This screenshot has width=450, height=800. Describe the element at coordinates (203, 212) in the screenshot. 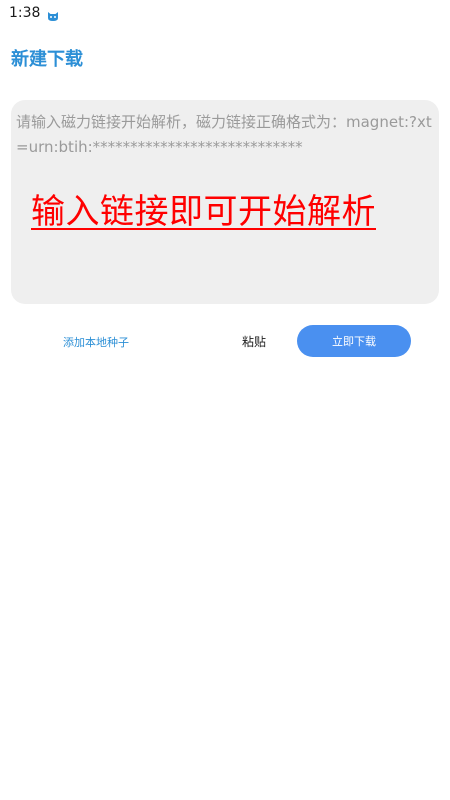

I see `hint-overlay-text: 输入链接即可开始解析` at that location.